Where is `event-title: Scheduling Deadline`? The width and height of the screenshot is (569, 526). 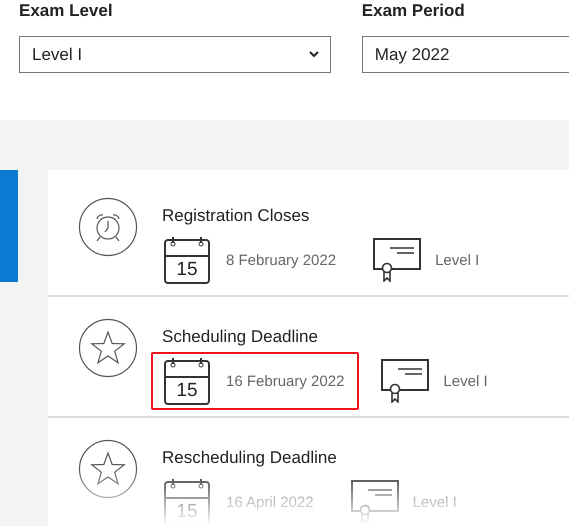 event-title: Scheduling Deadline is located at coordinates (240, 337).